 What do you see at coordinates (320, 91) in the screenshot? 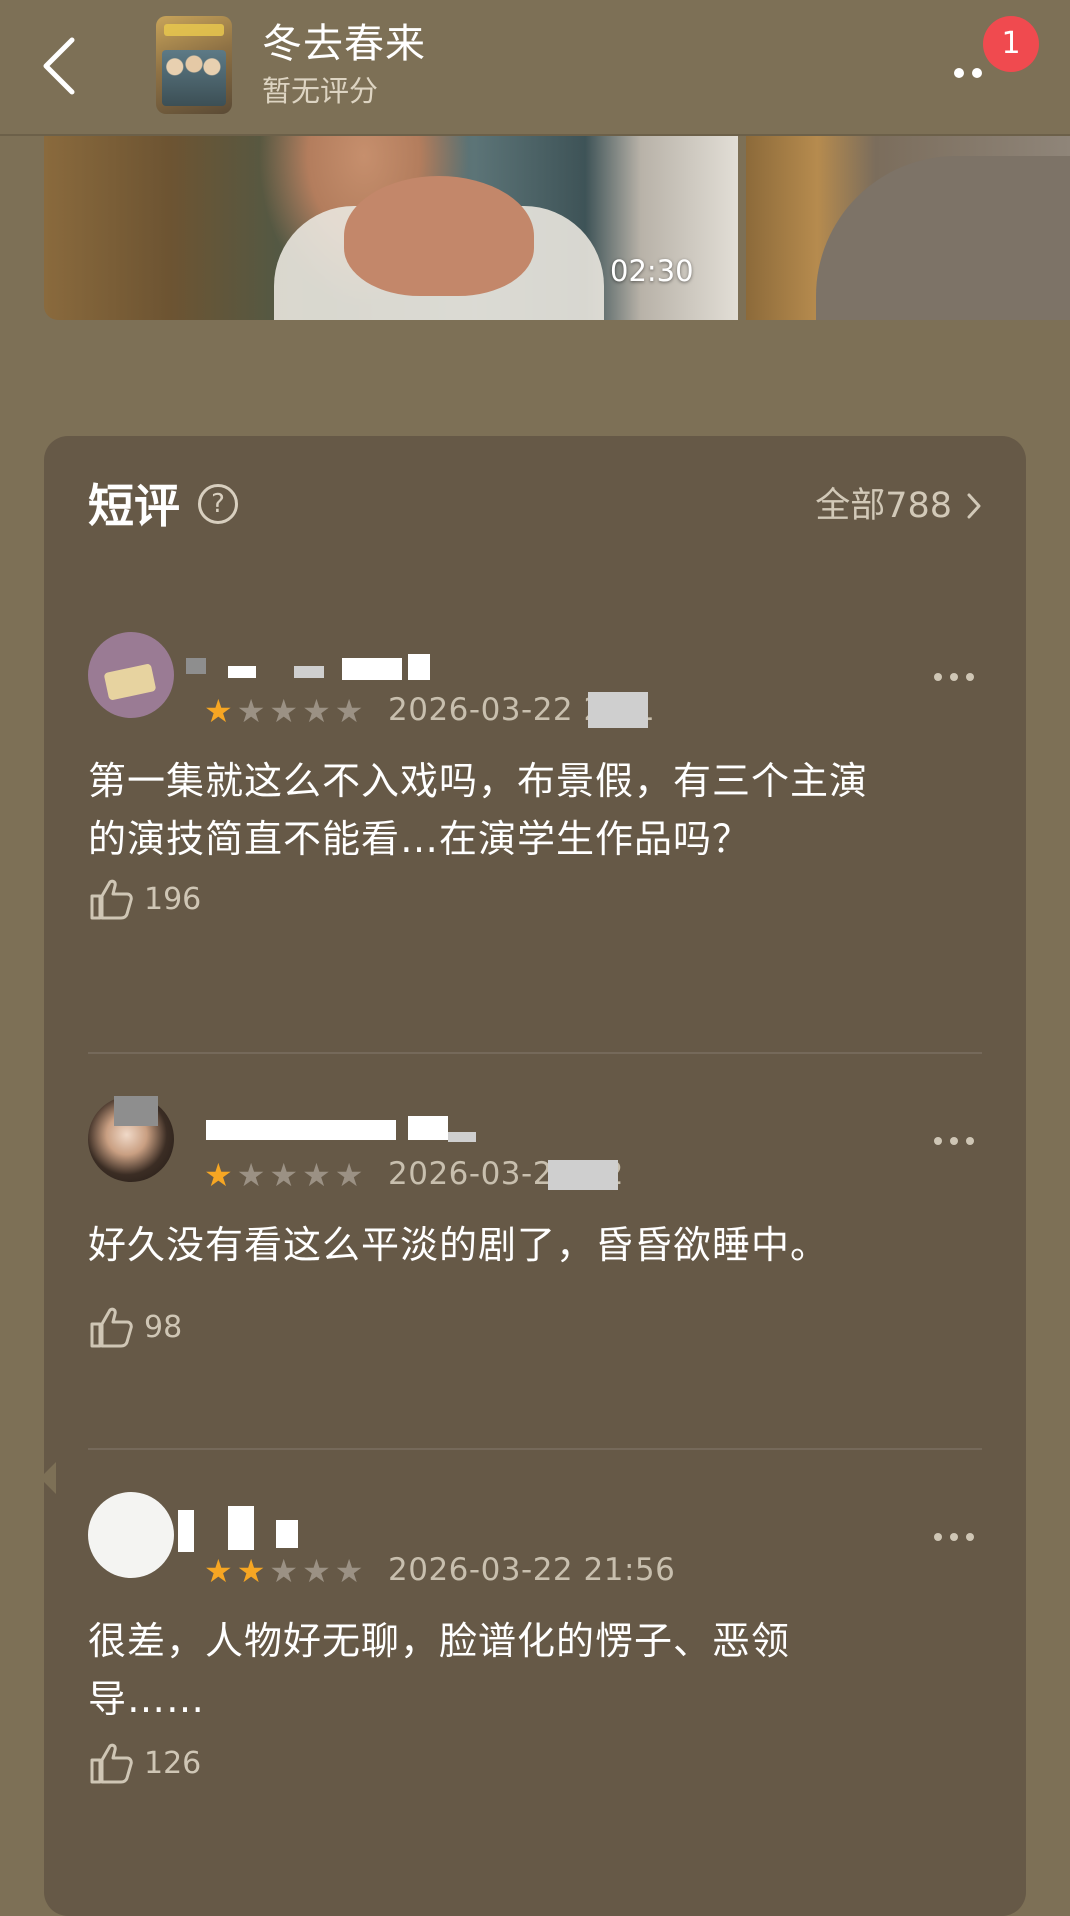
I see `rating-status: 暂无评分` at bounding box center [320, 91].